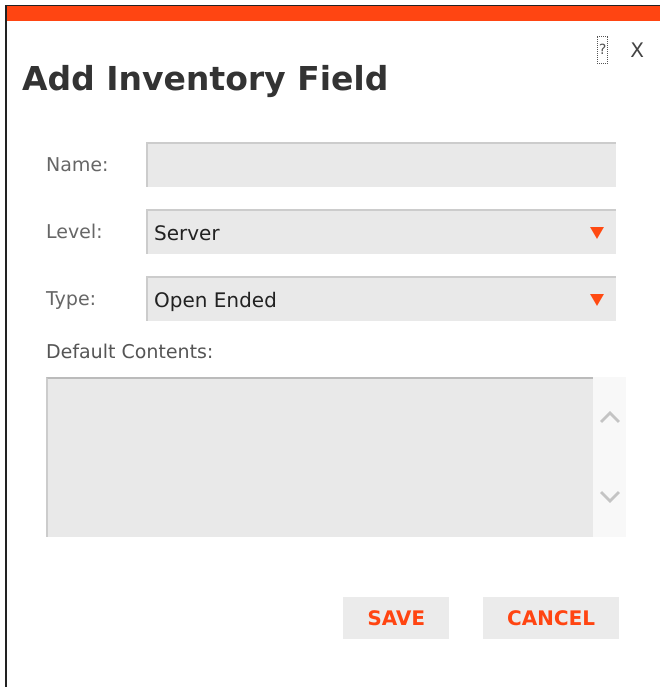 The image size is (660, 687). What do you see at coordinates (75, 231) in the screenshot?
I see `field-label: Level:` at bounding box center [75, 231].